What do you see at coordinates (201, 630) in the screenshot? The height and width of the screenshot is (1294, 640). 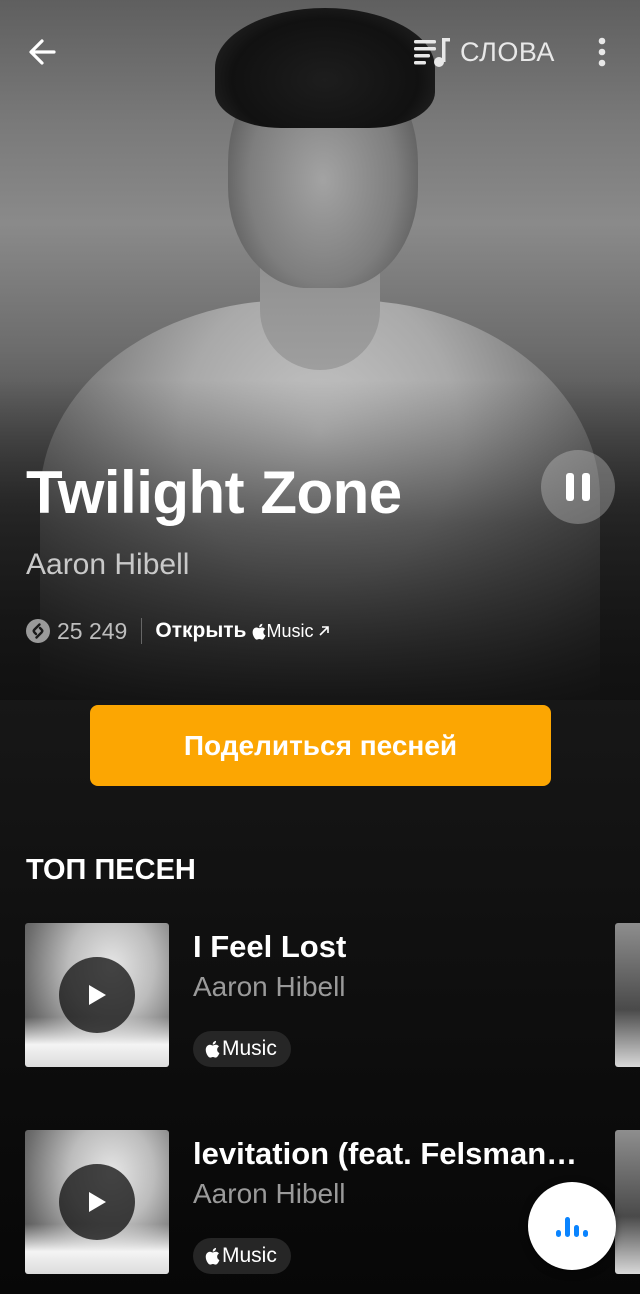 I see `open-label: Открыть` at bounding box center [201, 630].